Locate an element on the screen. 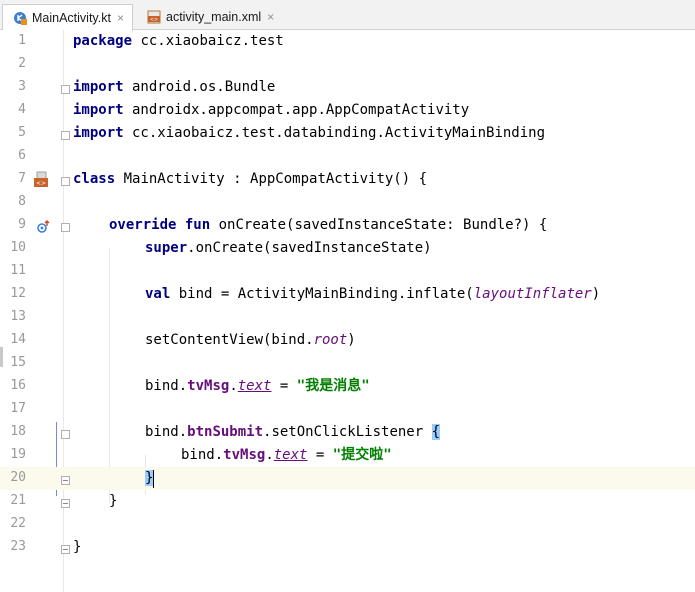 This screenshot has height=592, width=695. code-line: 17 is located at coordinates (347, 409).